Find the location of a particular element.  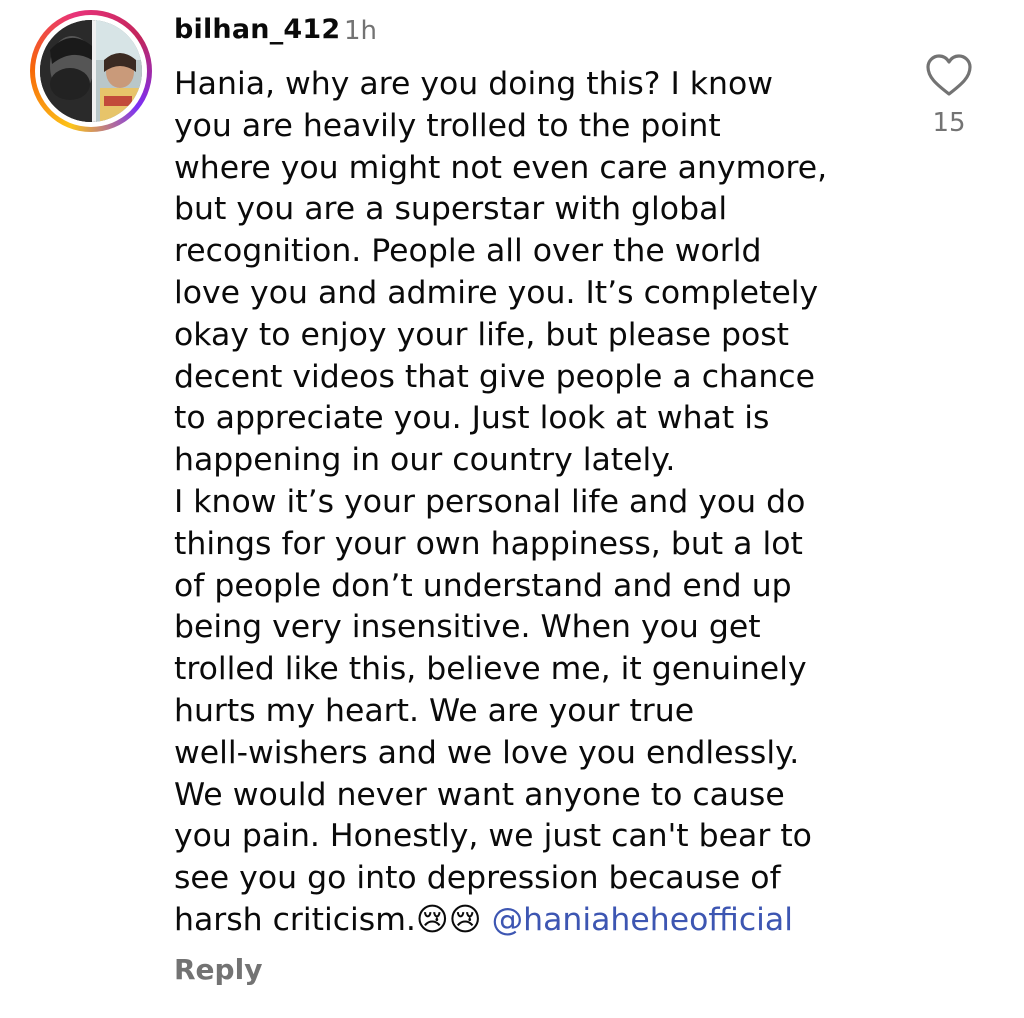

comment-line: Hania, why are you doing this? I know is located at coordinates (474, 84).